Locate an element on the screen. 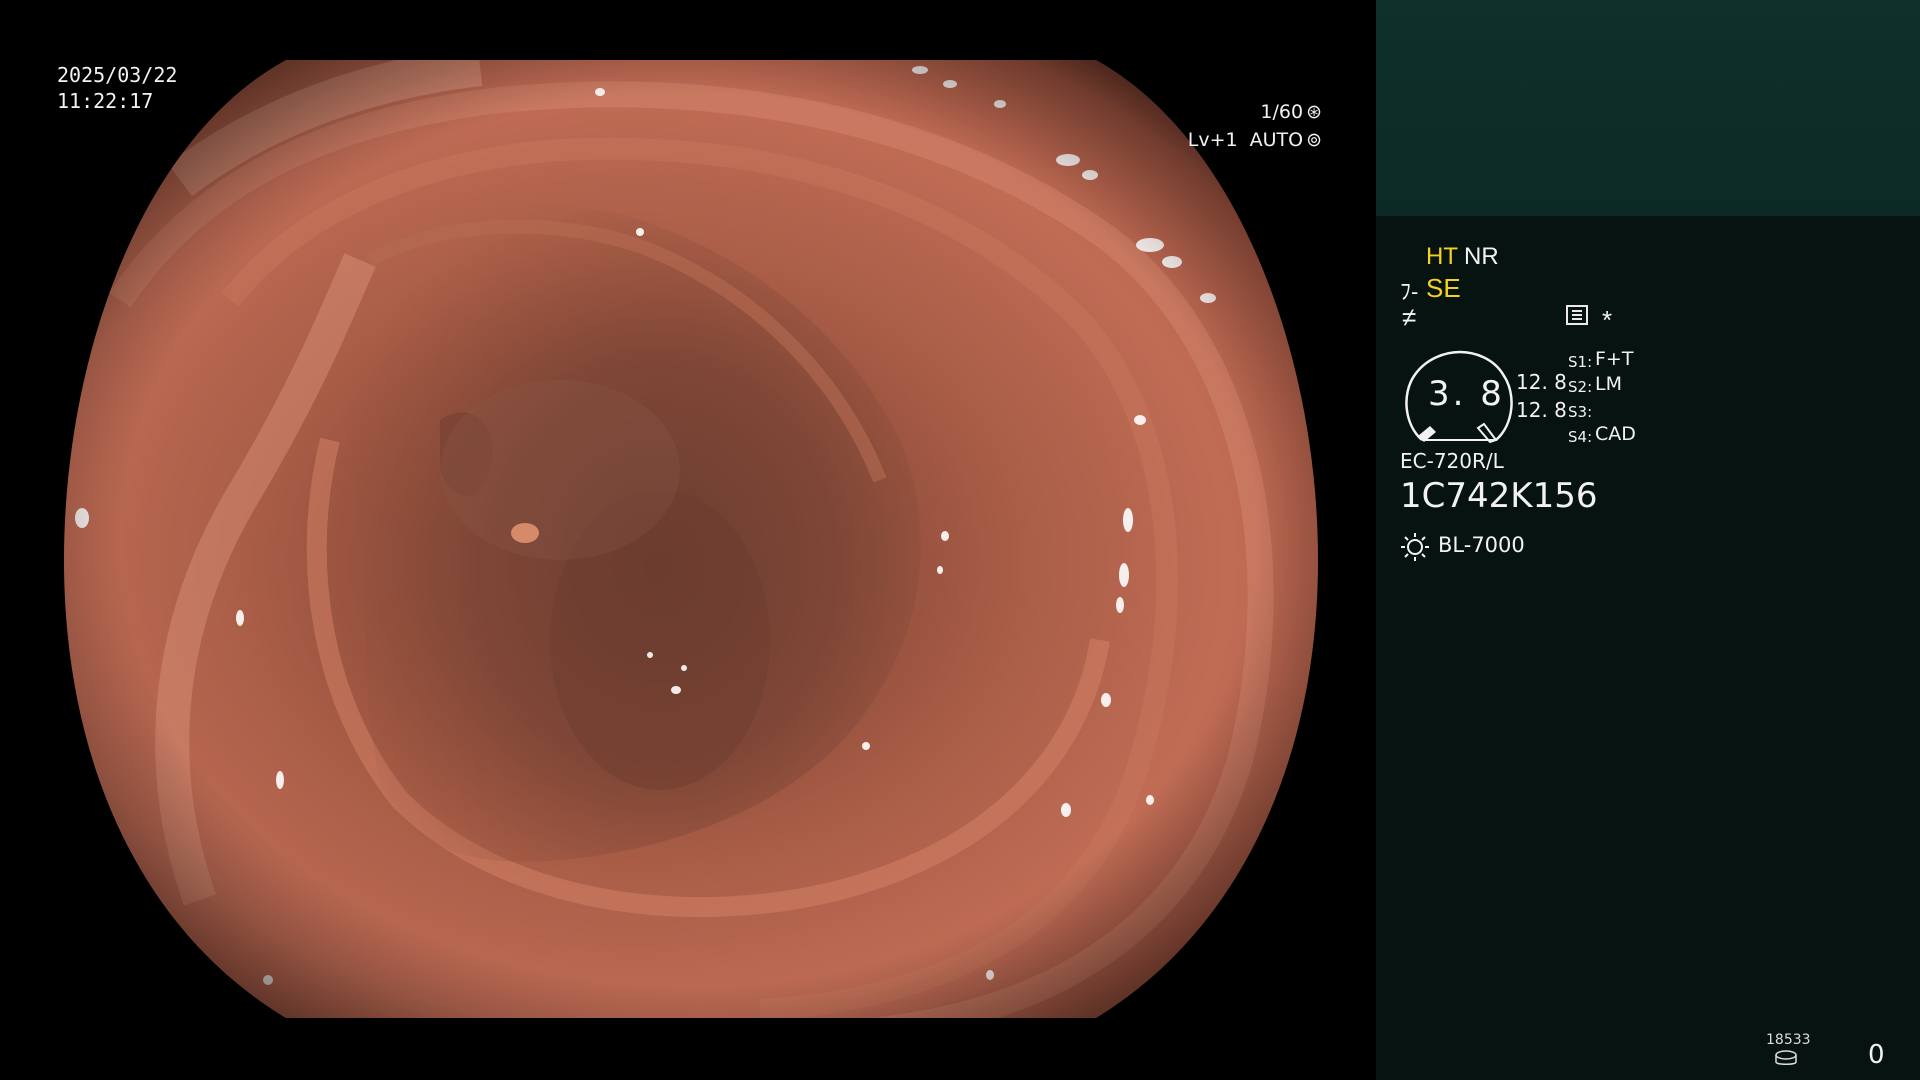 This screenshot has height=1080, width=1920. image-counter-text: 18533 is located at coordinates (1788, 1040).